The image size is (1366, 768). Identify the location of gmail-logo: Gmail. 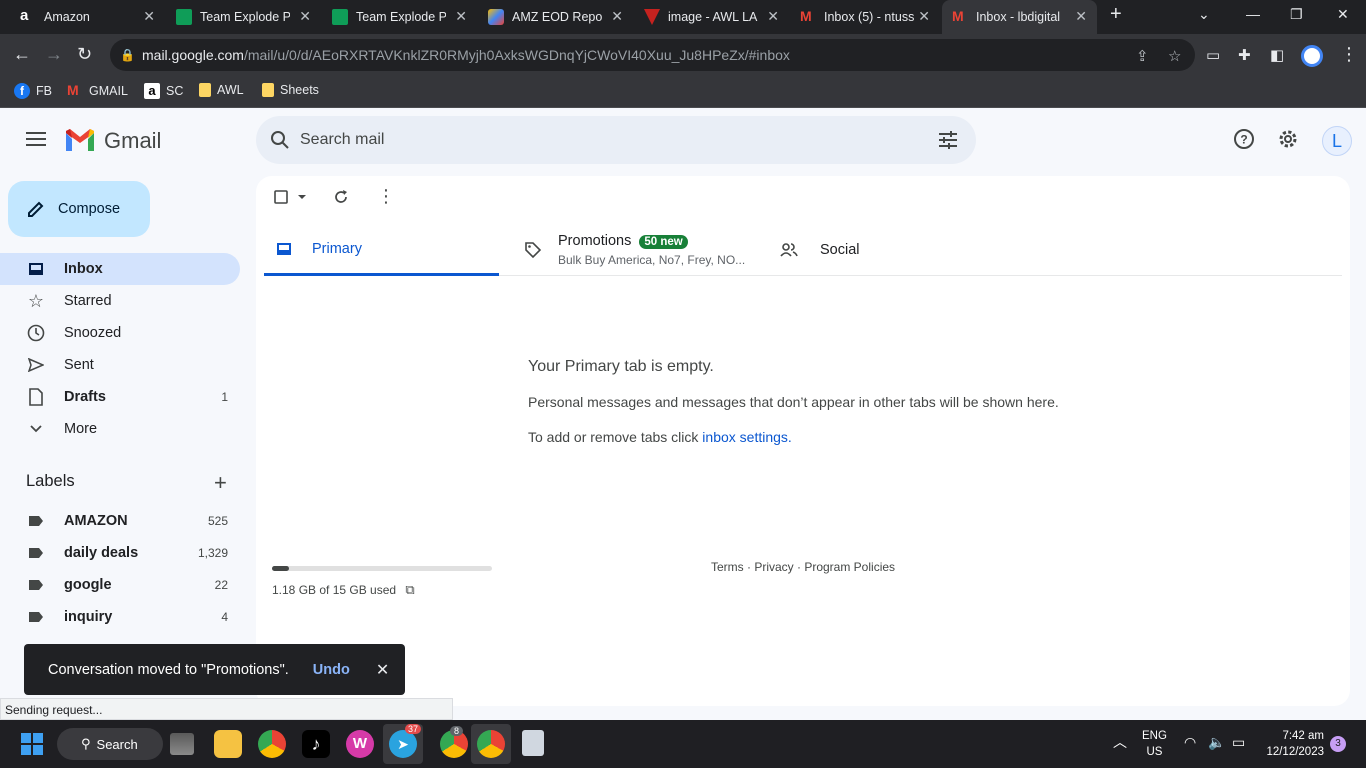
(112, 141).